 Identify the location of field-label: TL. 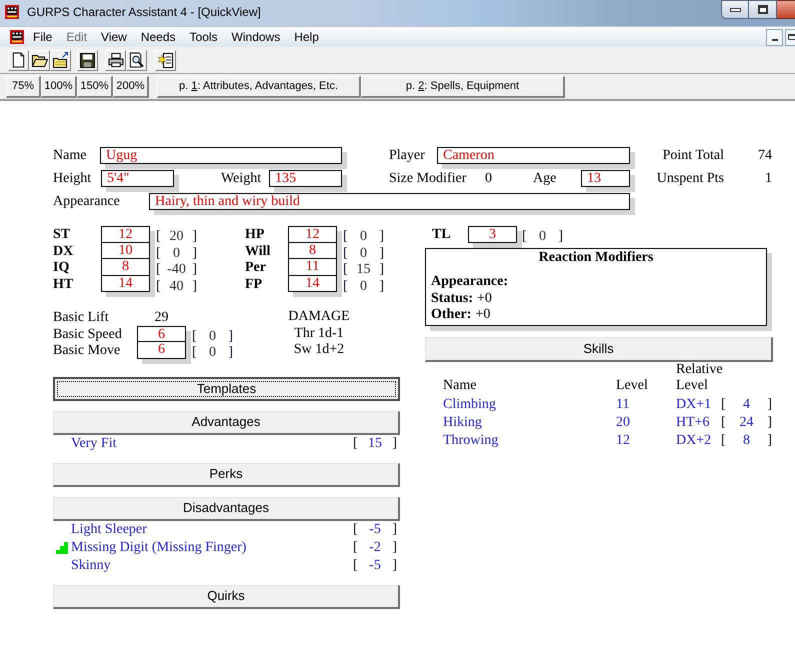
(441, 234).